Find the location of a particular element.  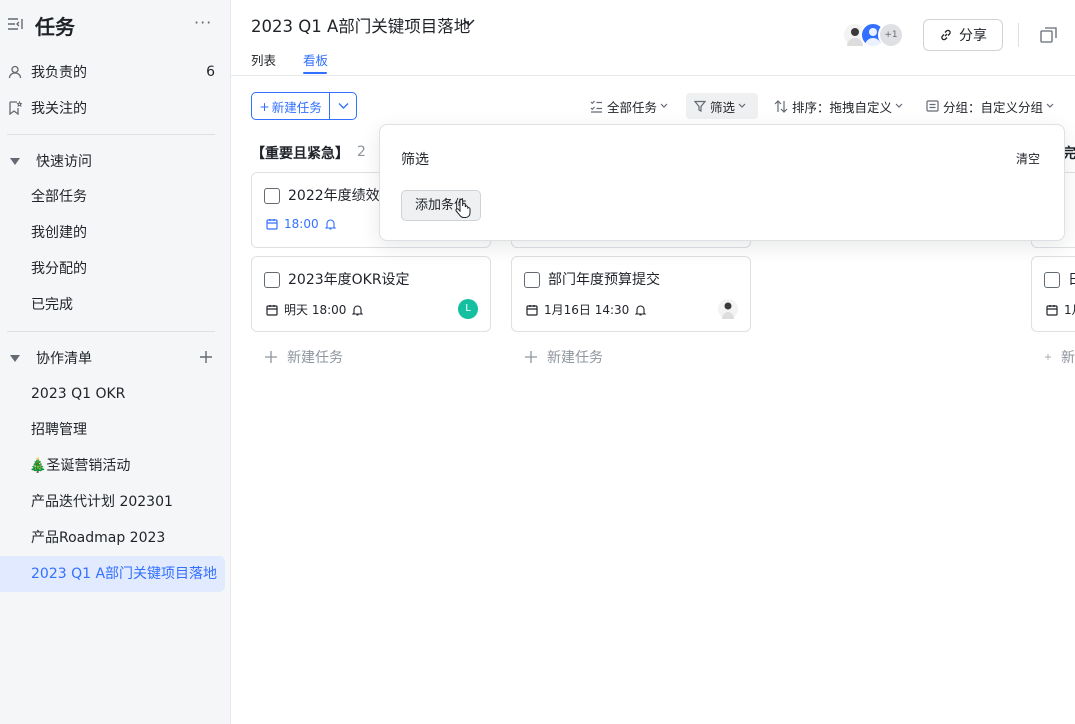

new-task-button: + 新建任务 is located at coordinates (291, 106).